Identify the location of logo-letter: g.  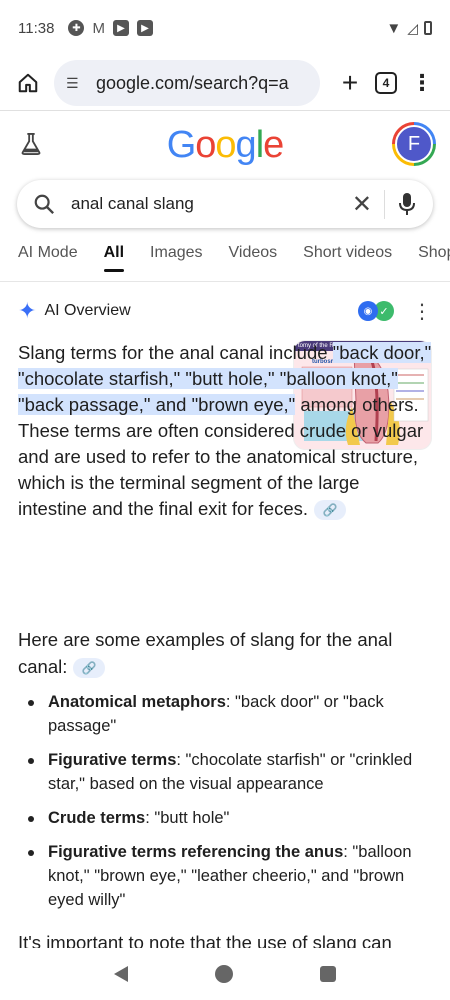
(246, 145).